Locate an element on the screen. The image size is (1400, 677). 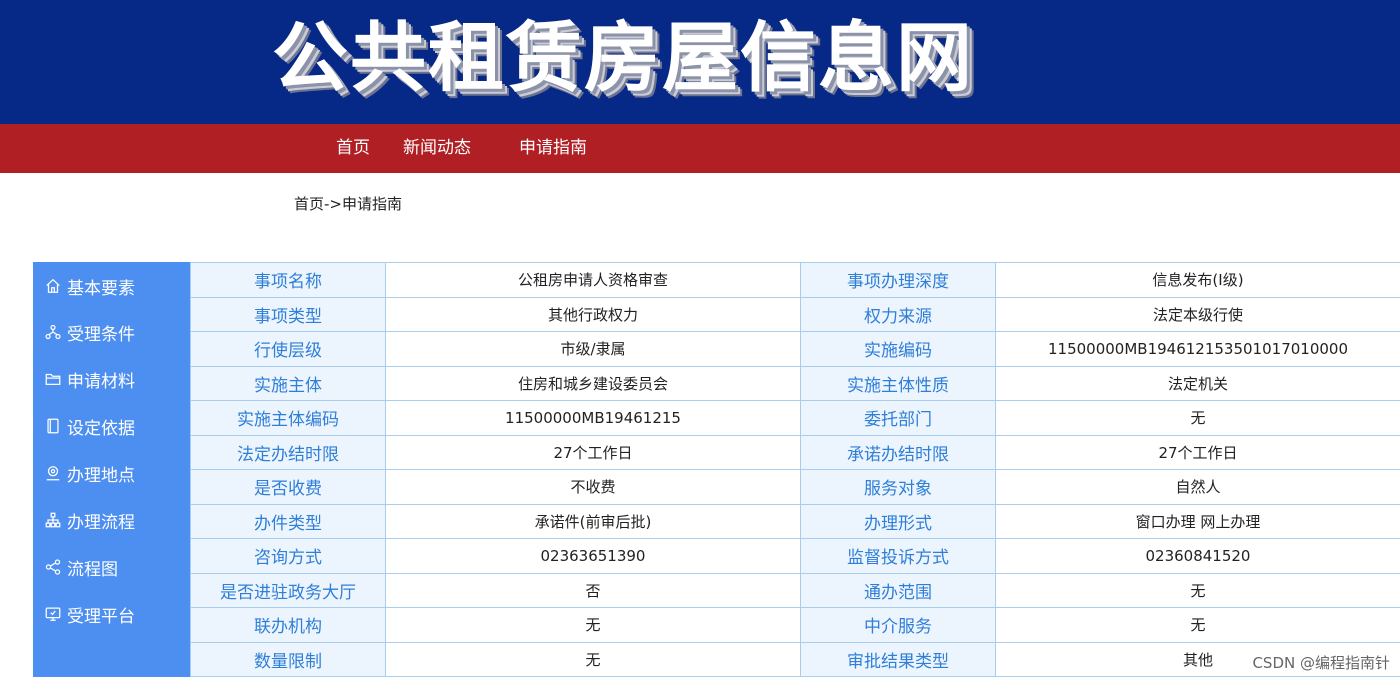
sidebar-item-process: 办理流程 is located at coordinates (111, 520).